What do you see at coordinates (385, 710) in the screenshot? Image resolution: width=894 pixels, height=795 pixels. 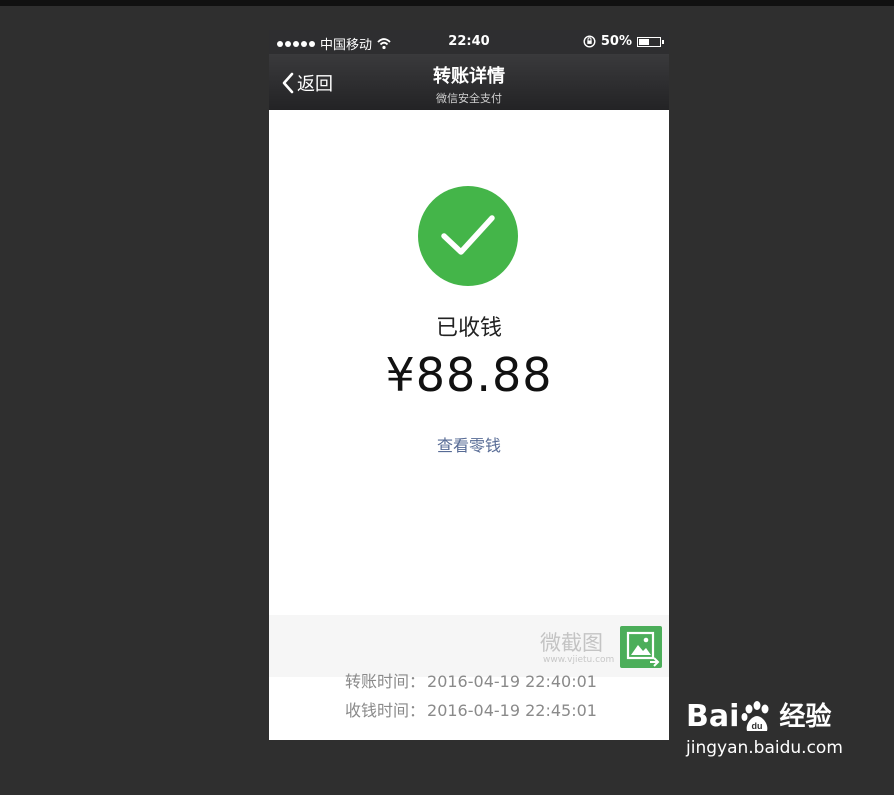 I see `receive-time-label: 收钱时间：` at bounding box center [385, 710].